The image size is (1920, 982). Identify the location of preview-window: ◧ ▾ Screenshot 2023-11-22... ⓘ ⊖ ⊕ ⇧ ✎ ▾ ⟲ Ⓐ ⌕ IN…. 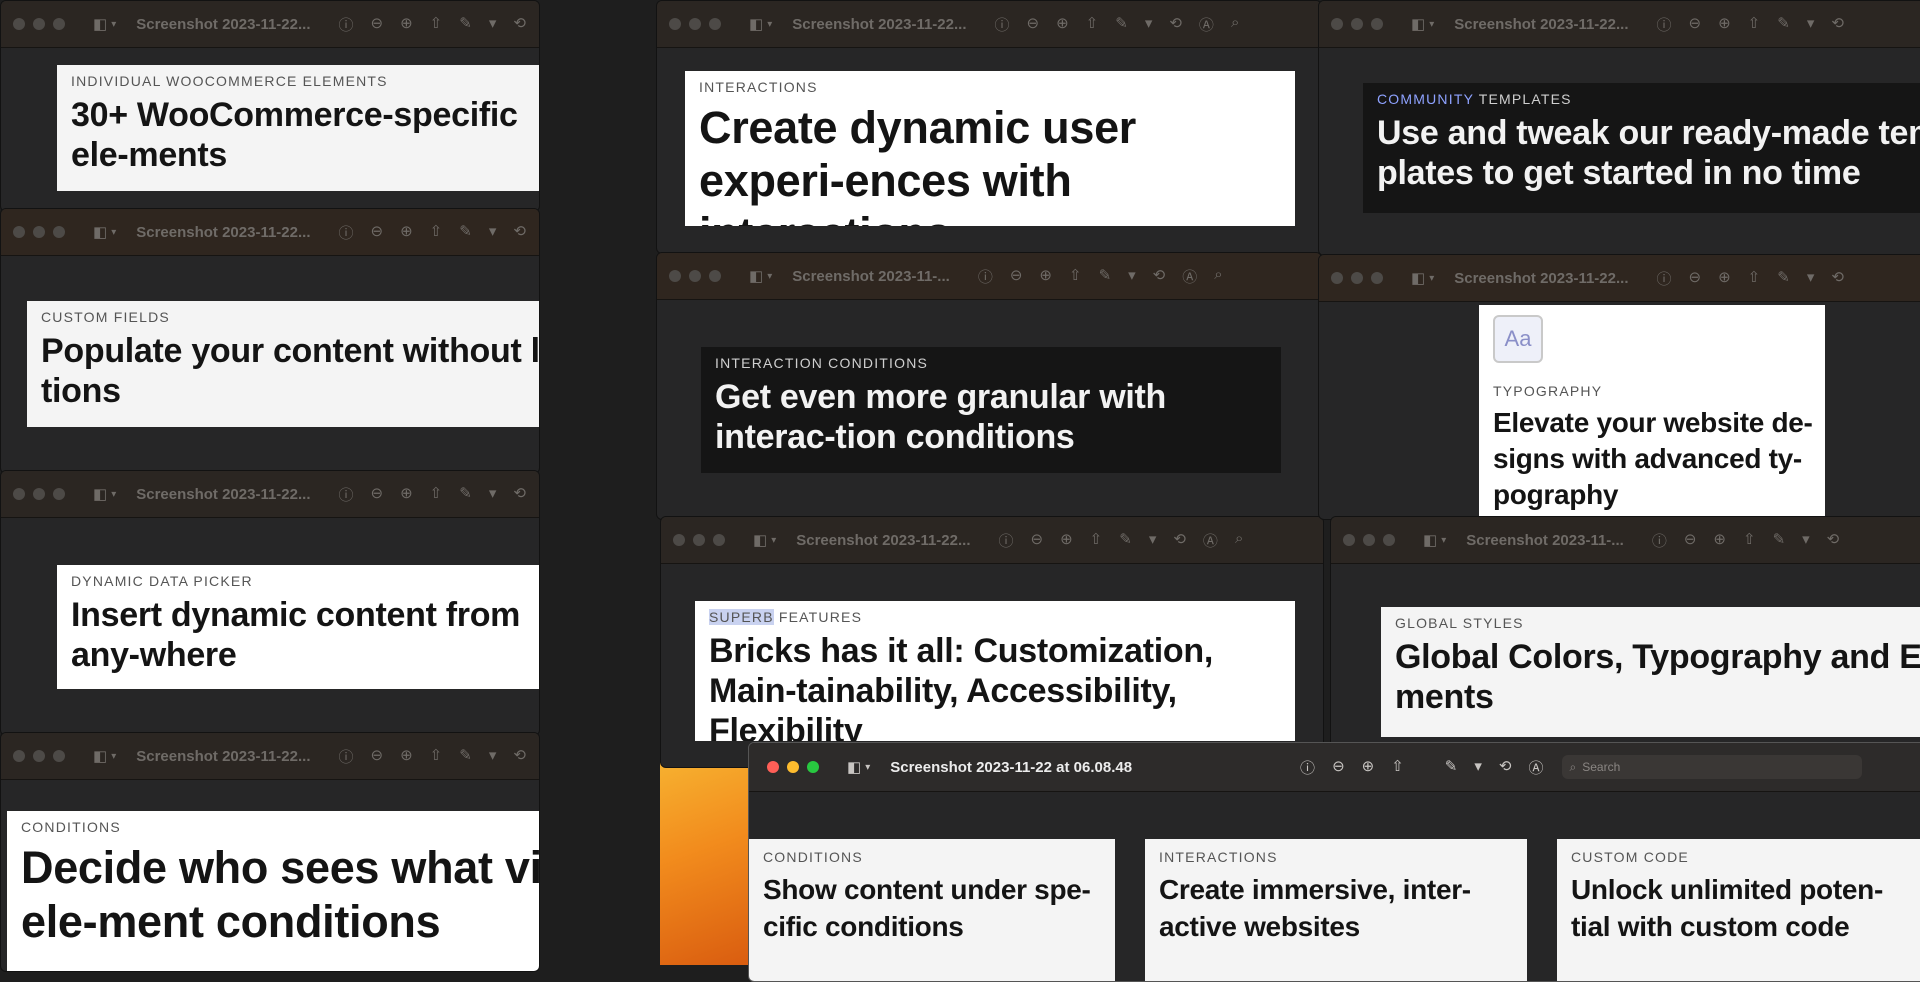
(989, 127).